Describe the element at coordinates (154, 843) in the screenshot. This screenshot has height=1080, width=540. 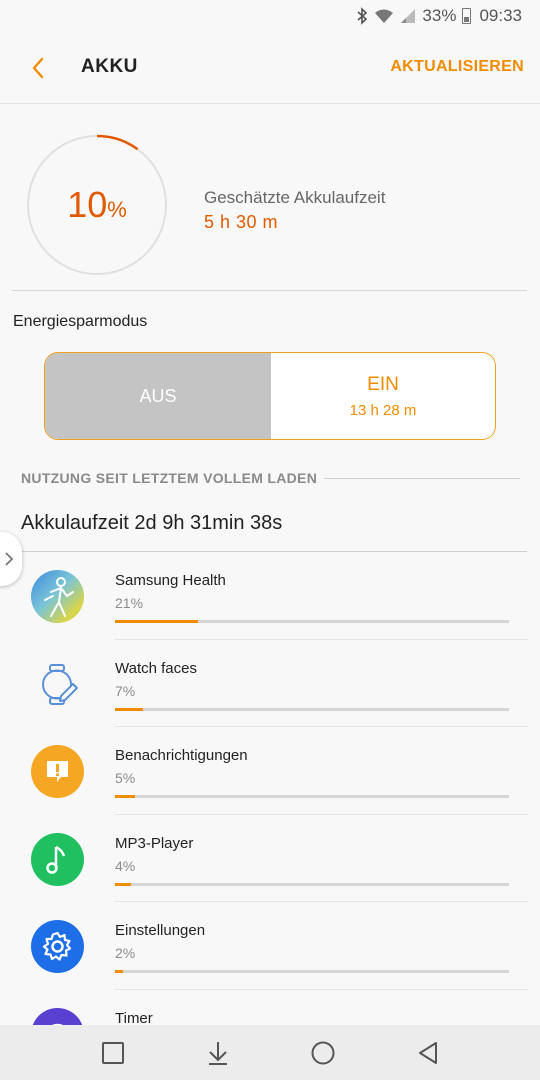
I see `app-name: MP3-Player` at that location.